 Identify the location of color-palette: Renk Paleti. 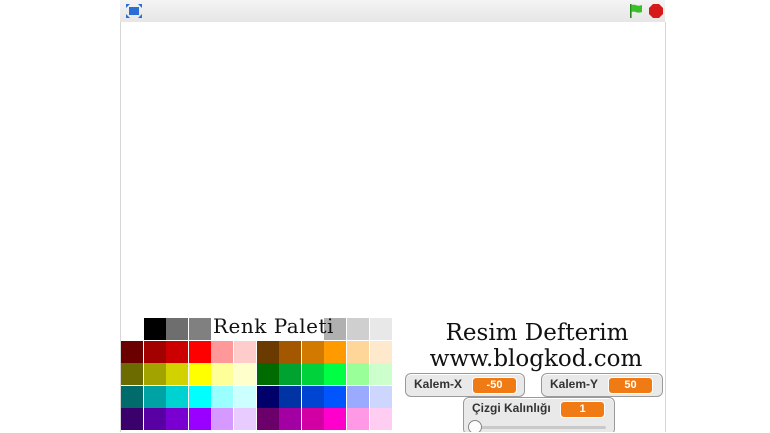
(256, 373).